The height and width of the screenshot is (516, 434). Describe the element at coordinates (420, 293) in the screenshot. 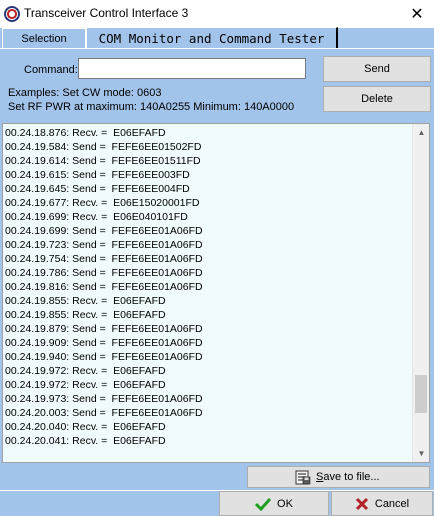

I see `log-scrollbar: ▲ ▼` at that location.